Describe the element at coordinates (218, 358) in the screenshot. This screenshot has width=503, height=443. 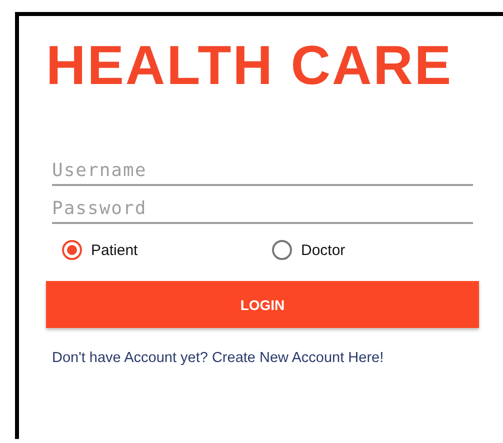
I see `signup-link: Don't have Account yet? Create New Account Here!` at that location.